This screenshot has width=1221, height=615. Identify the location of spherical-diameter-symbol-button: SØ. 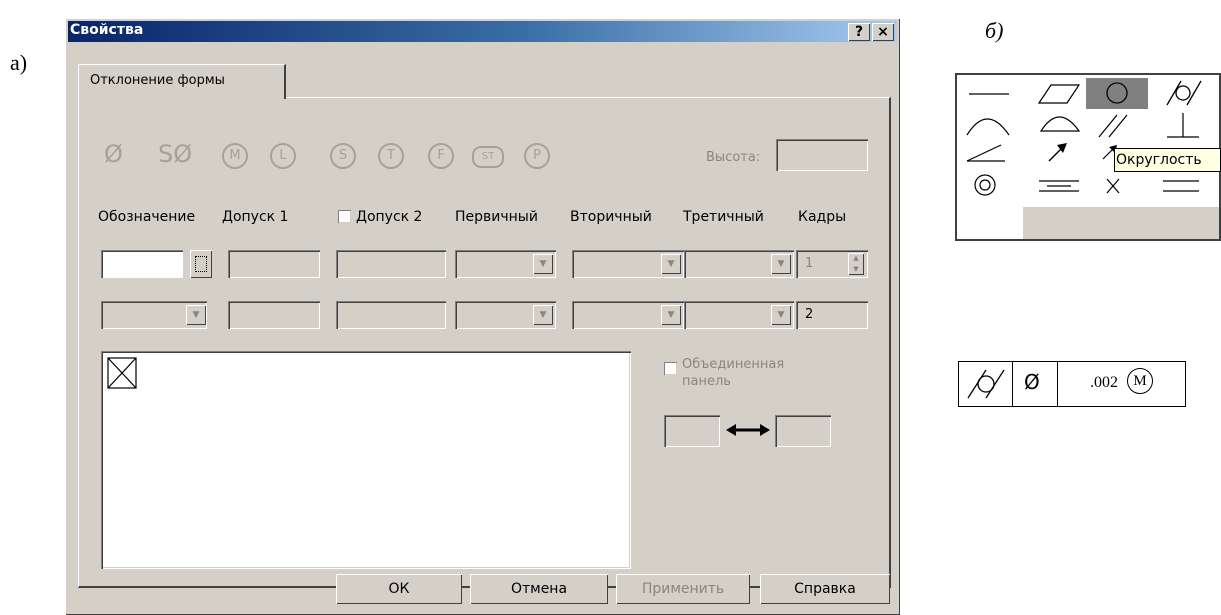
(175, 154).